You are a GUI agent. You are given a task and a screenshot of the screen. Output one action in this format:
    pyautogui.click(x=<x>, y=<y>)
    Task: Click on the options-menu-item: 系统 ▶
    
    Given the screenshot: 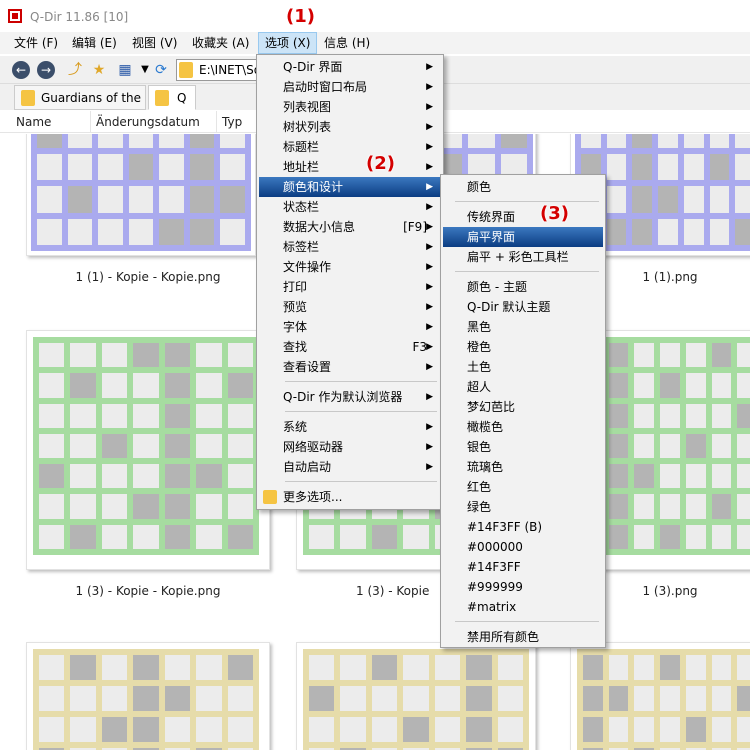 What is the action you would take?
    pyautogui.click(x=350, y=427)
    